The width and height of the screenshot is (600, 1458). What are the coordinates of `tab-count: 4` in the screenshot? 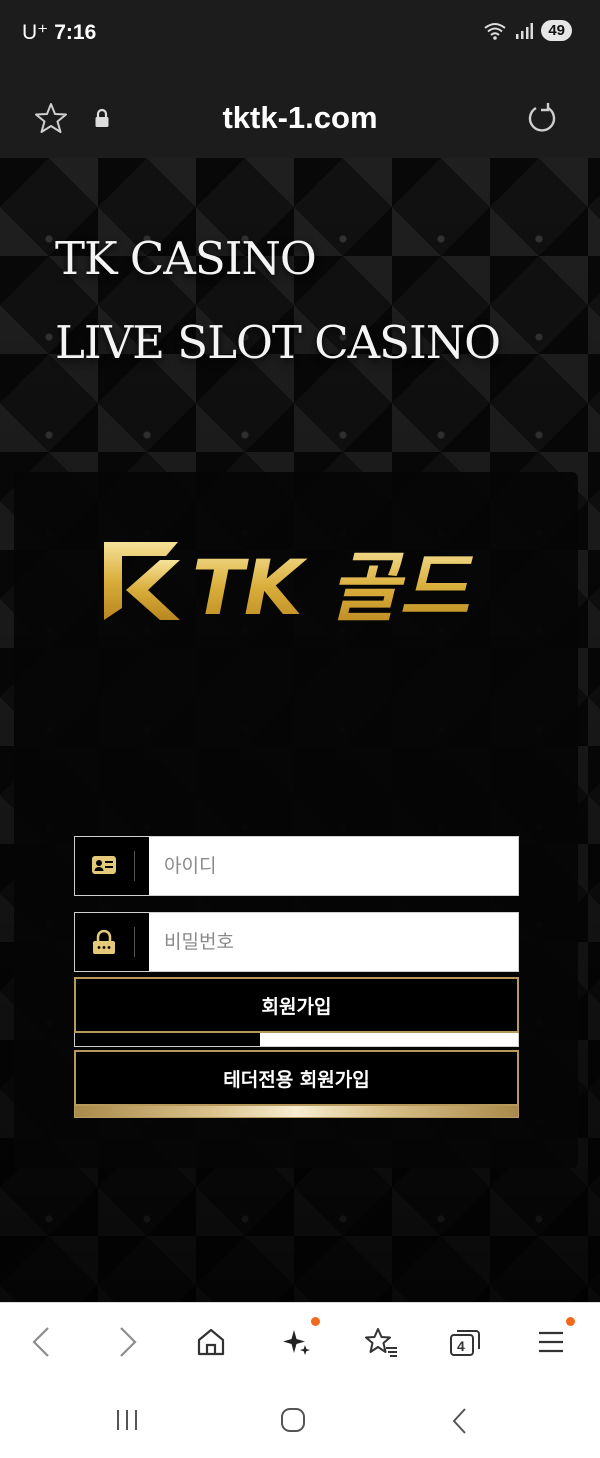 It's located at (461, 1346).